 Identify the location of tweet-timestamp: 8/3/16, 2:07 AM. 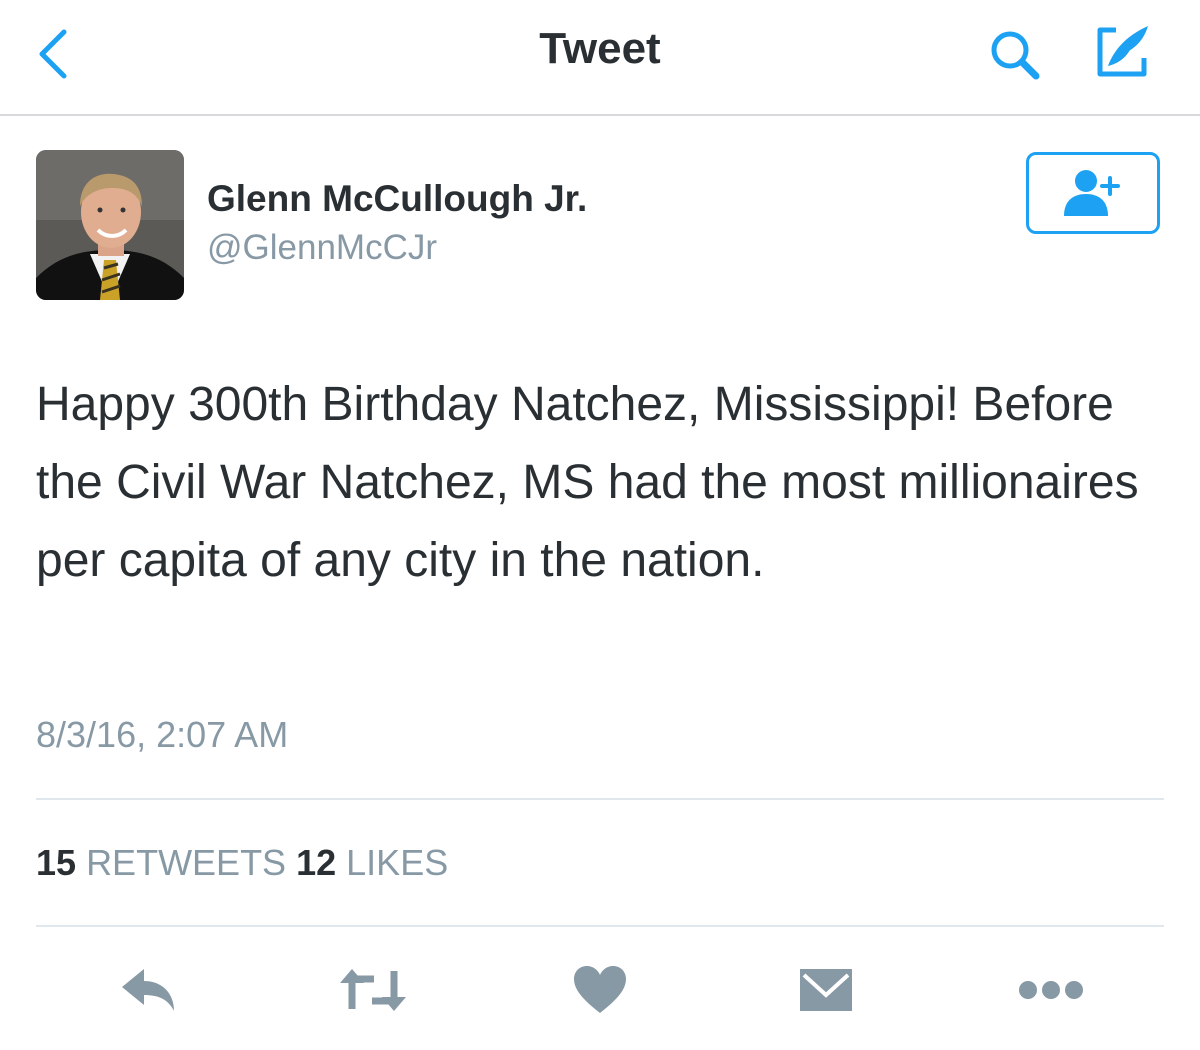
(162, 734).